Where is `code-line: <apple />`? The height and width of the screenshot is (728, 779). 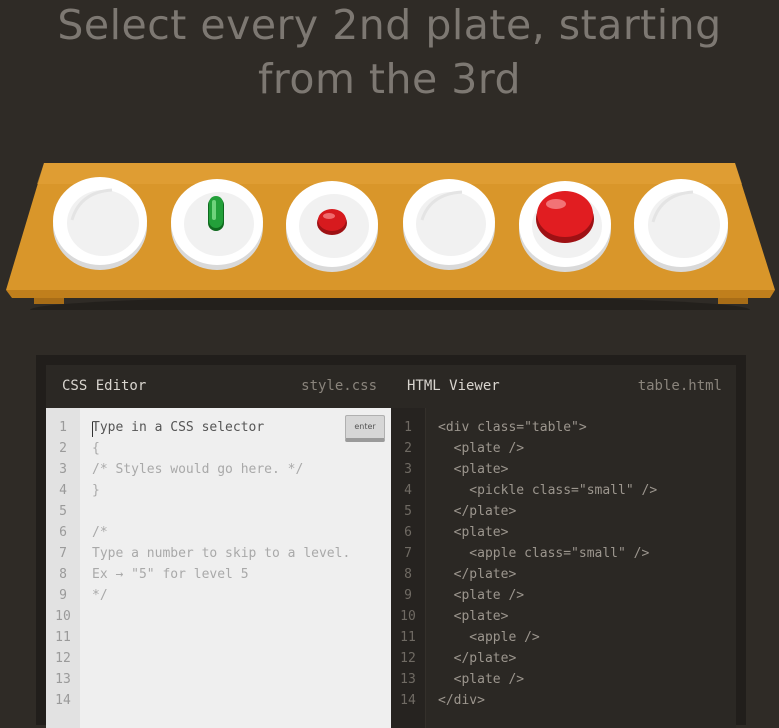
code-line: <apple /> is located at coordinates (489, 637).